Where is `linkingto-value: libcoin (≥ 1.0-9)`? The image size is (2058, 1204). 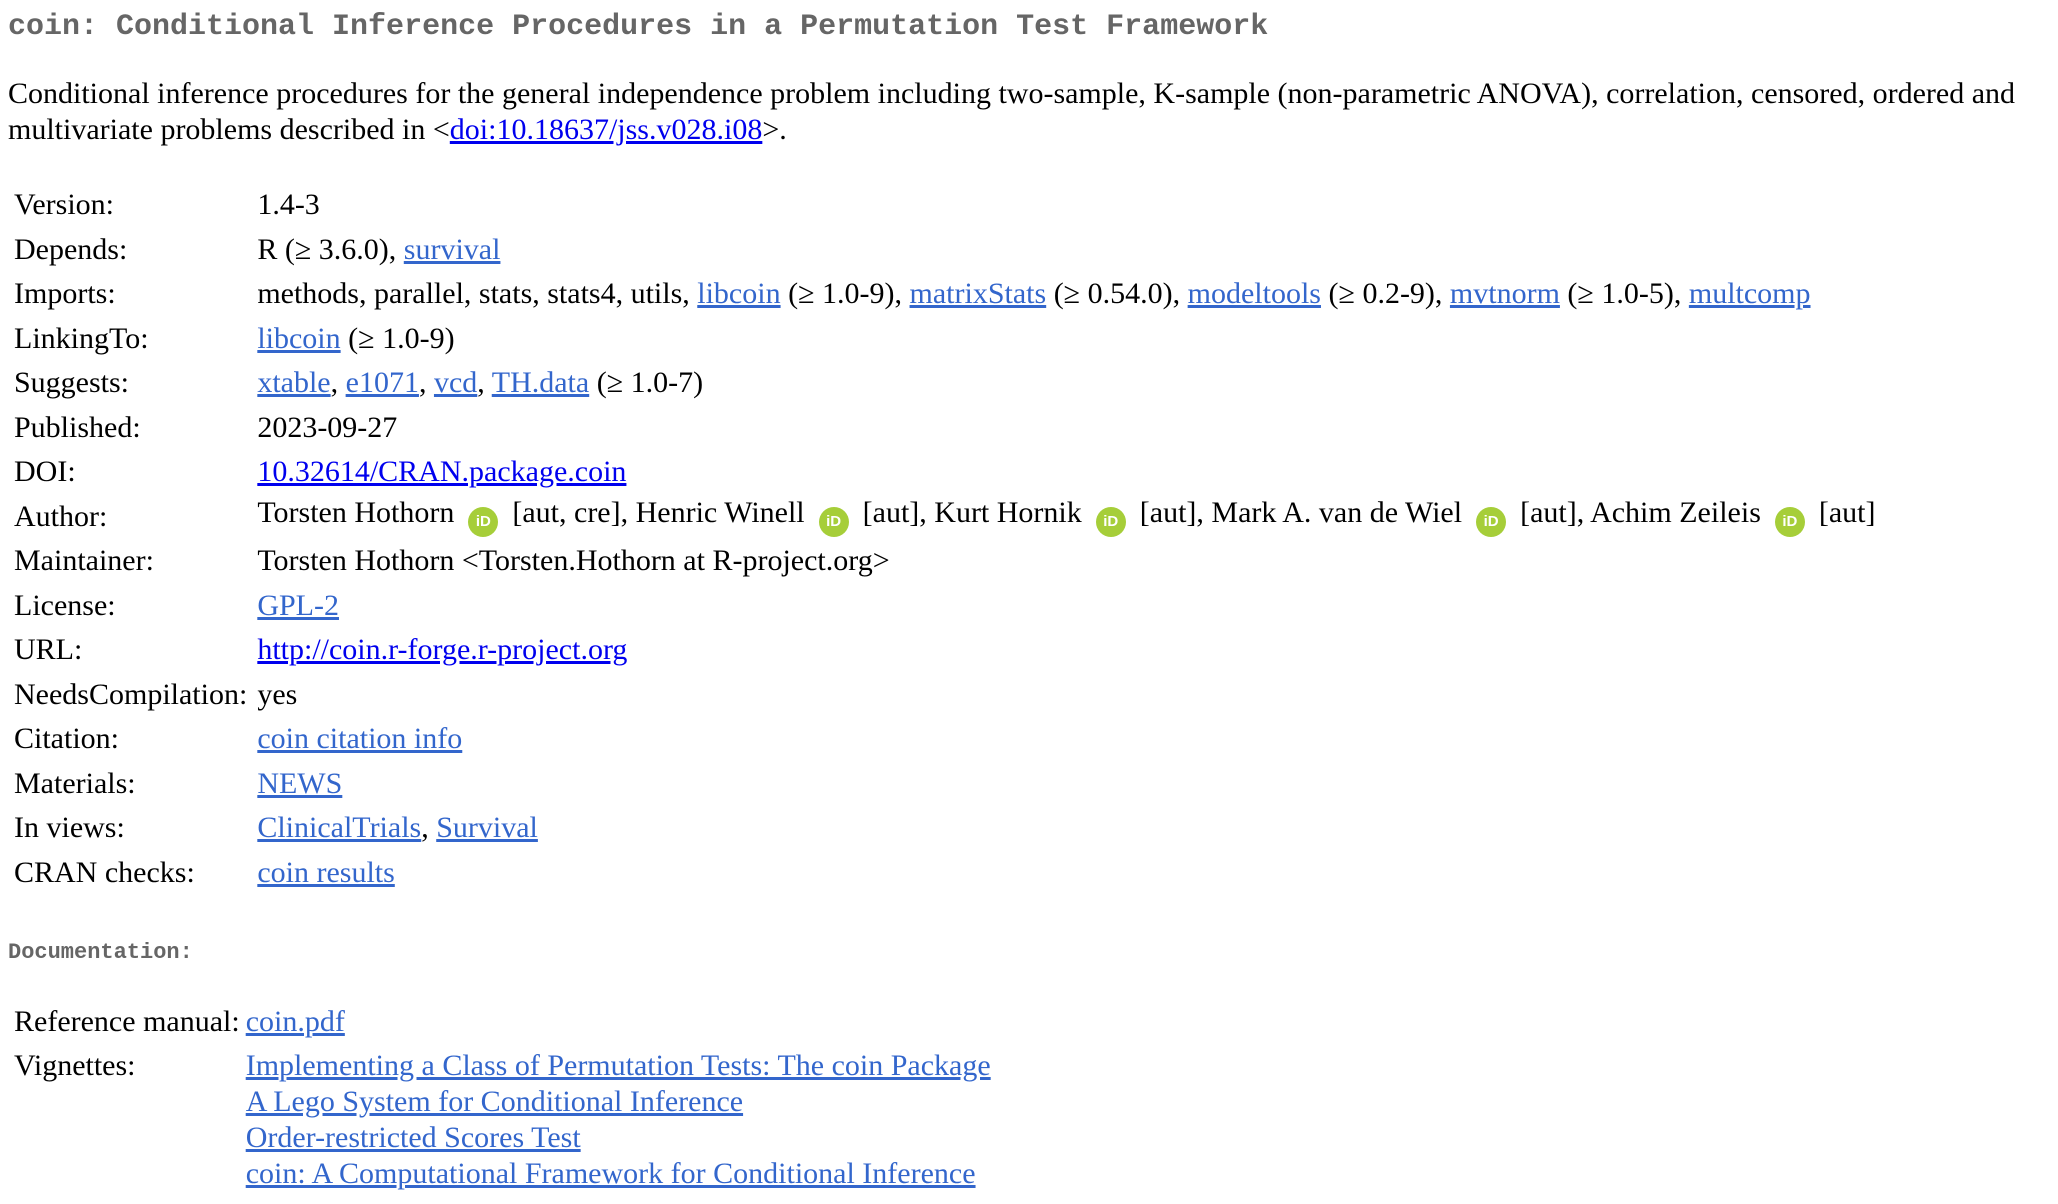 linkingto-value: libcoin (≥ 1.0-9) is located at coordinates (1066, 339).